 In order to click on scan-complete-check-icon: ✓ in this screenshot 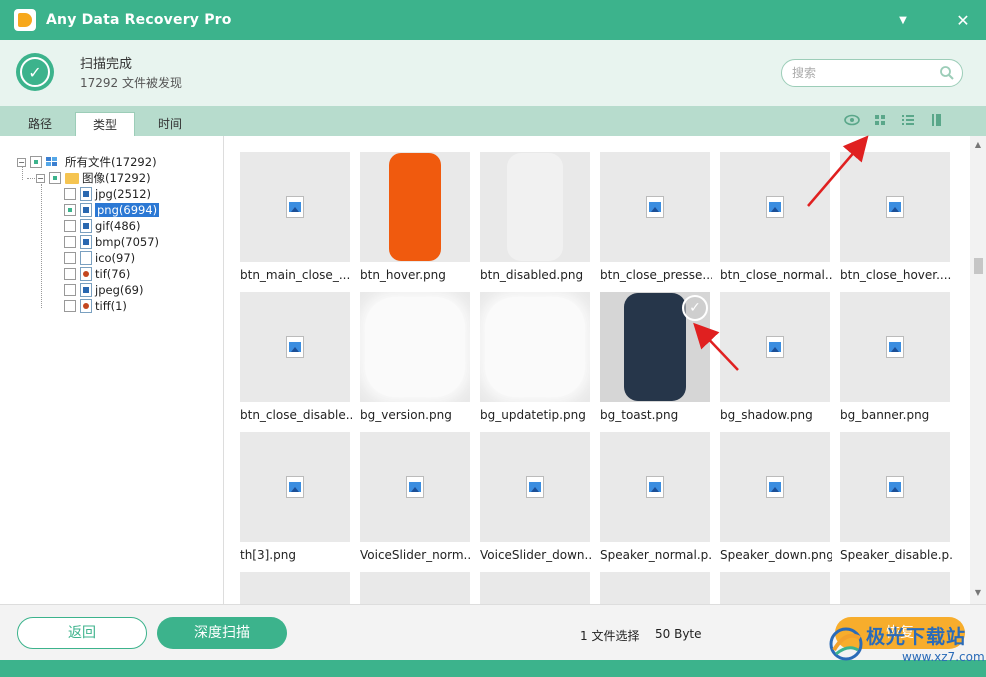, I will do `click(35, 72)`.